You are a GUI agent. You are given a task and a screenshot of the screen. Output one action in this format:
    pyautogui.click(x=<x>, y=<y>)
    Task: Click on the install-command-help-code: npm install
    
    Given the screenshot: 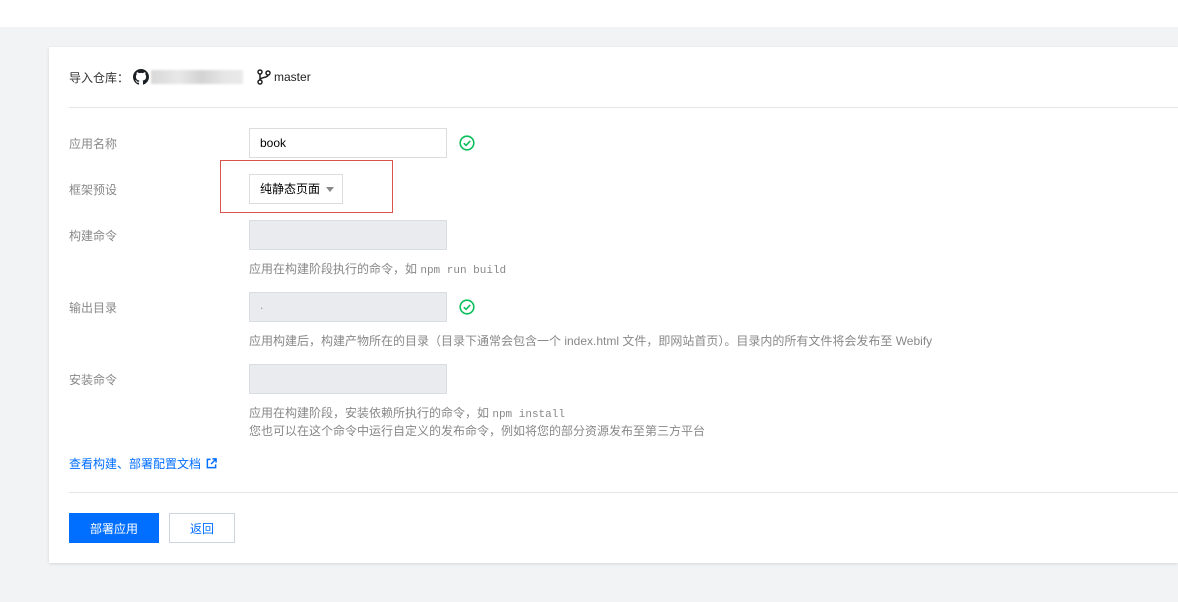 What is the action you would take?
    pyautogui.click(x=528, y=415)
    